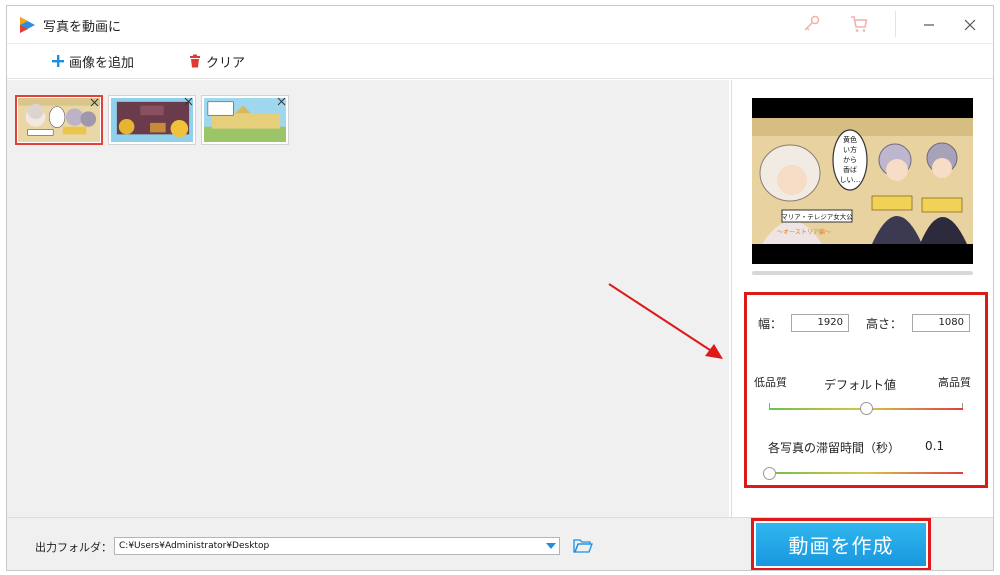 The width and height of the screenshot is (1000, 575). Describe the element at coordinates (970, 25) in the screenshot. I see `close-icon` at that location.